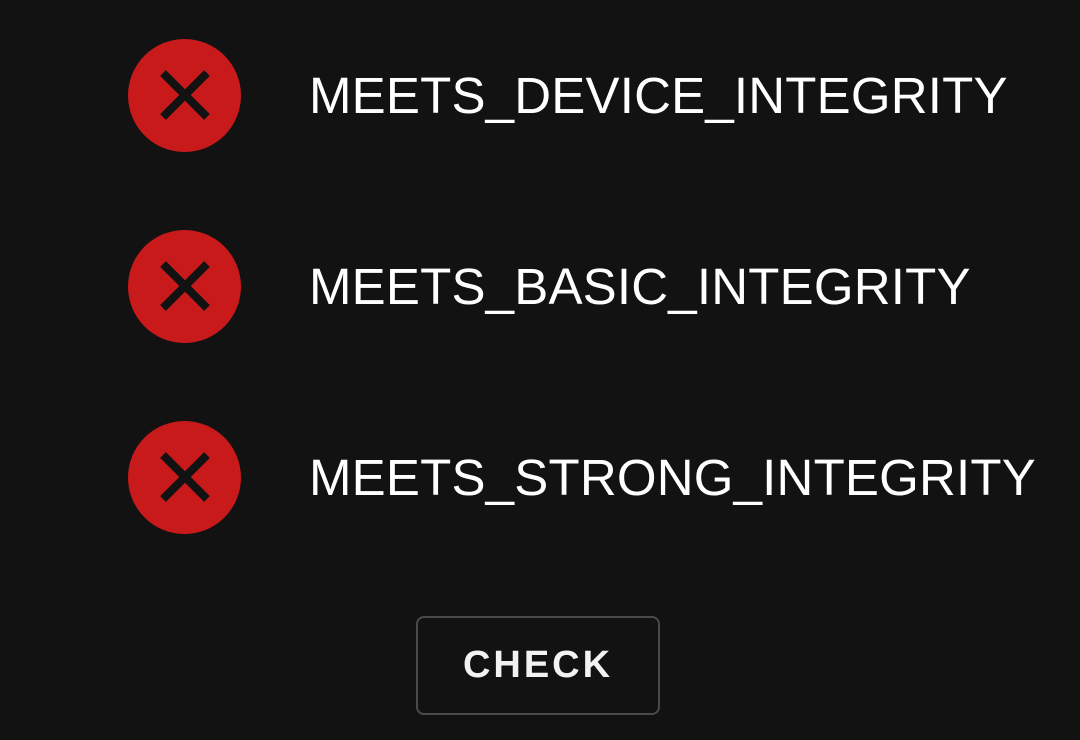 The image size is (1080, 740). I want to click on check-label: MEETS_BASIC_INTEGRITY, so click(640, 286).